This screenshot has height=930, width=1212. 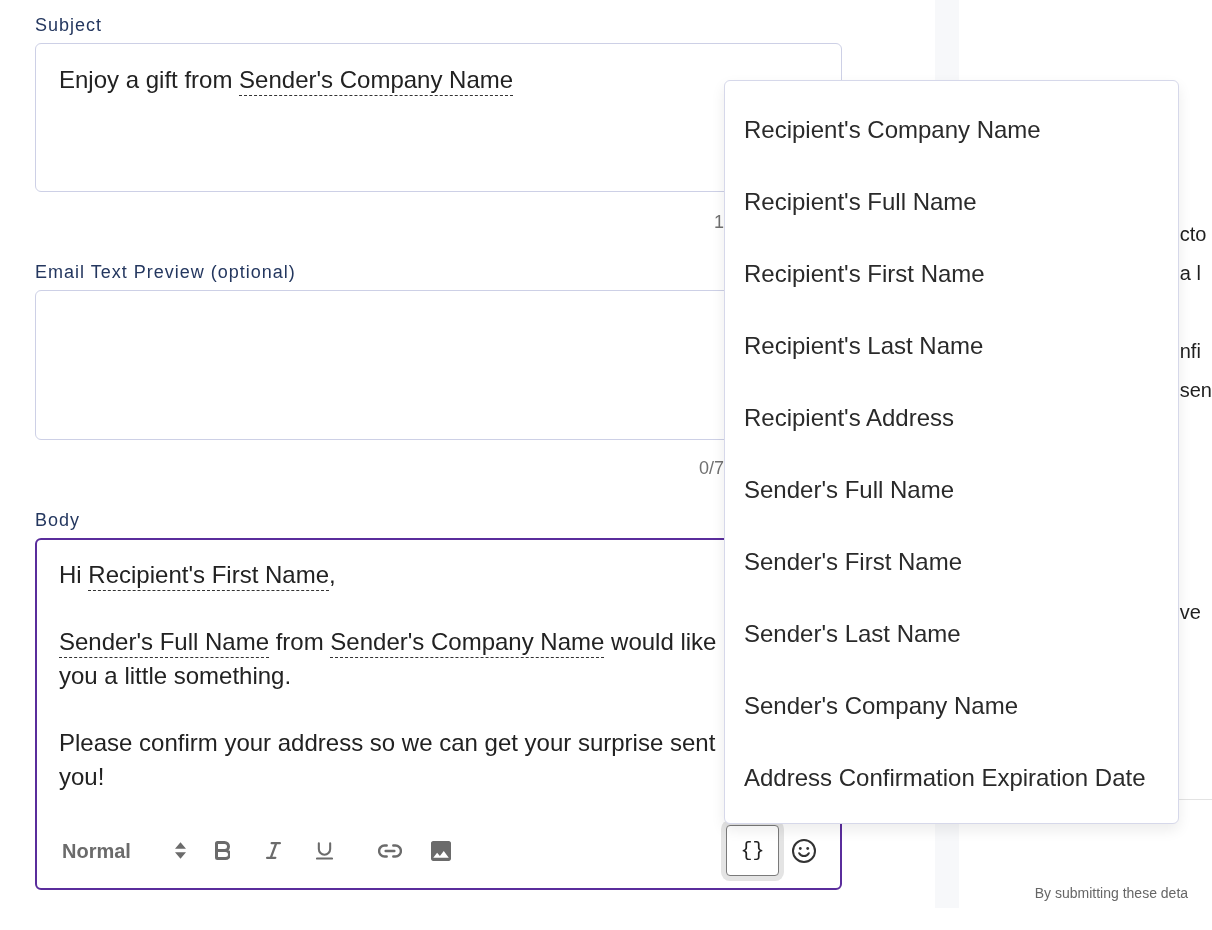 I want to click on character-count: 0/7, so click(x=711, y=468).